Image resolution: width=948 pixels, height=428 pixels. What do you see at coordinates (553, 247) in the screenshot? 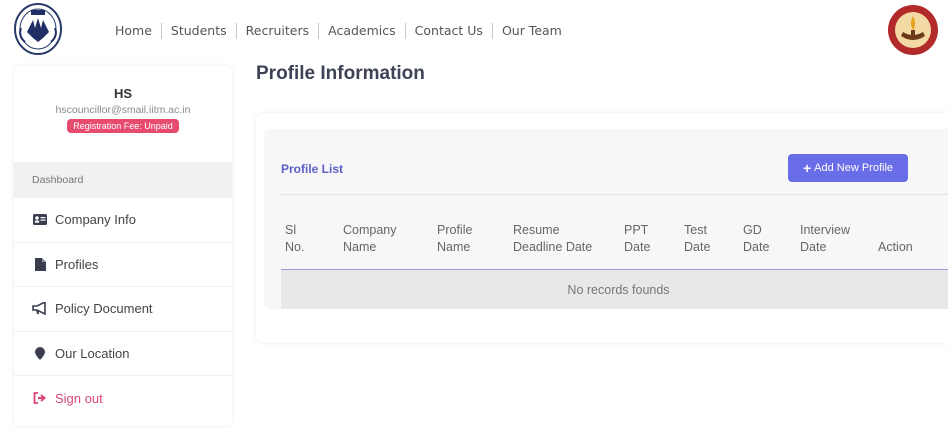
I see `column-header-line: Deadline Date` at bounding box center [553, 247].